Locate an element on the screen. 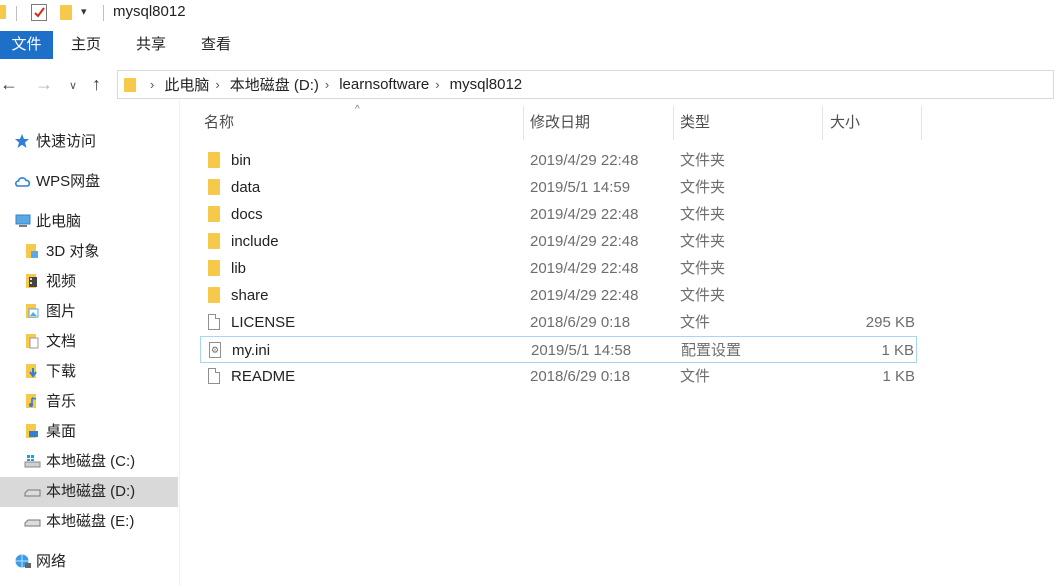  sidebar-item-drive-d: 本地磁盘 (D:) is located at coordinates (89, 492).